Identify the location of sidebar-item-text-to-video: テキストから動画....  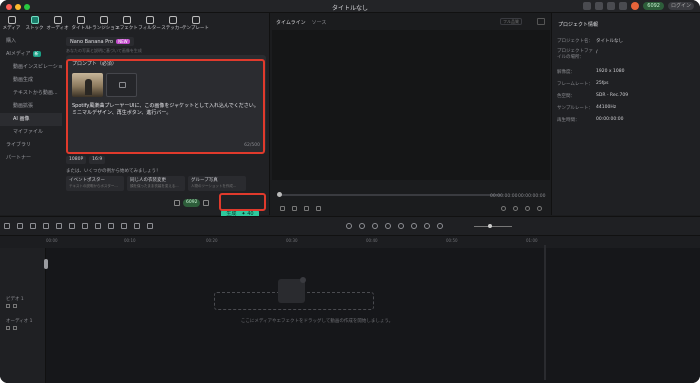
(31, 93).